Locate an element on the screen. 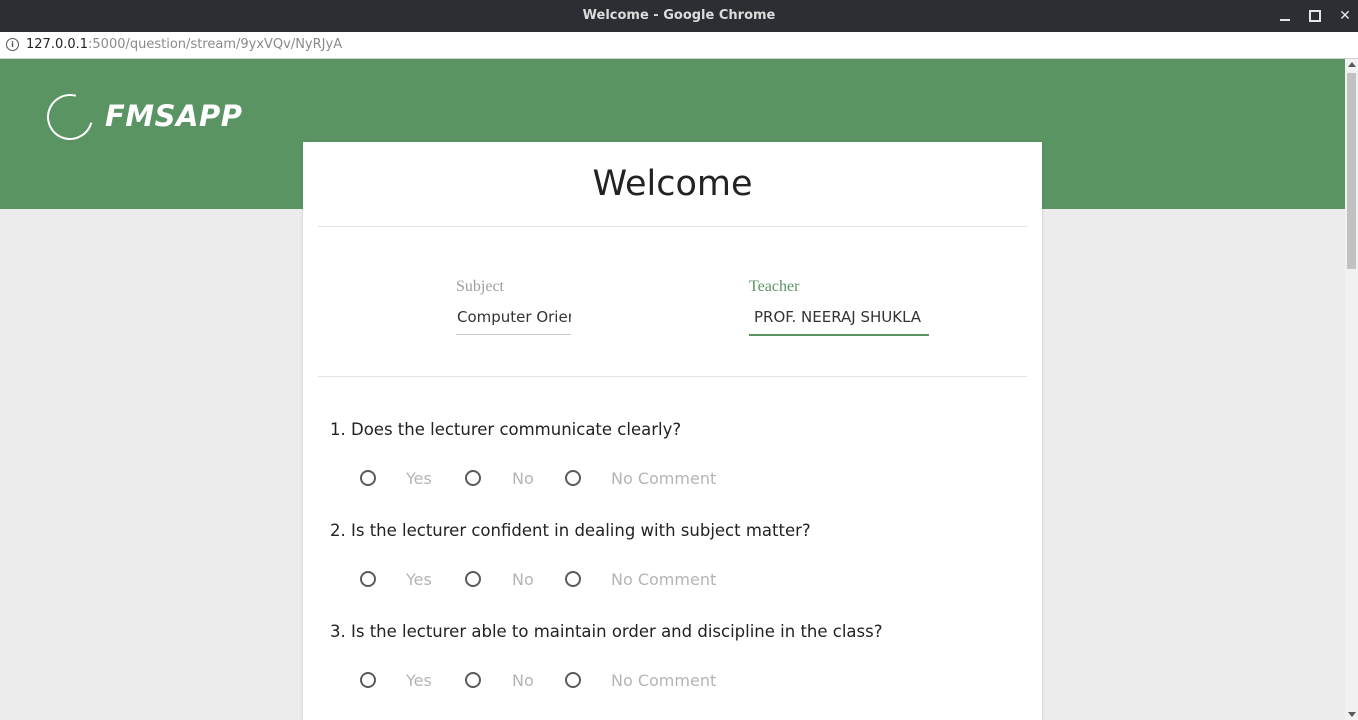  url-path: :5000/question/stream/9yxVQv/NyRJyA is located at coordinates (215, 44).